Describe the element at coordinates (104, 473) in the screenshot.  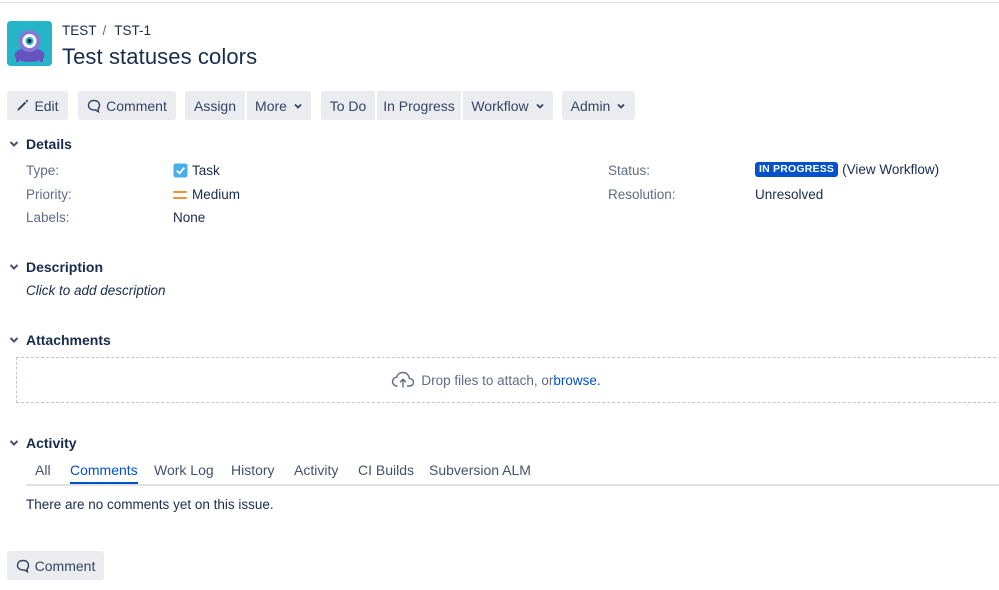
I see `tab-comments: Comments` at that location.